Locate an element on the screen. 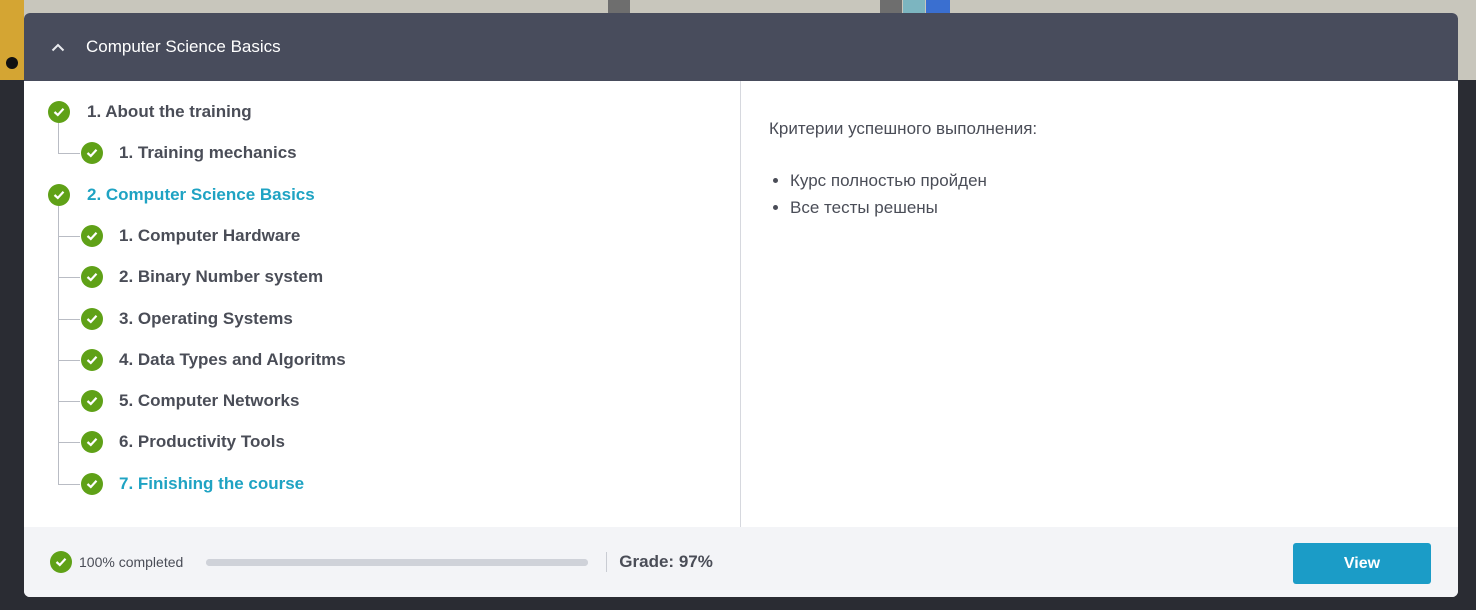 Image resolution: width=1476 pixels, height=610 pixels. tree-item-label: 7. Finishing the course is located at coordinates (212, 483).